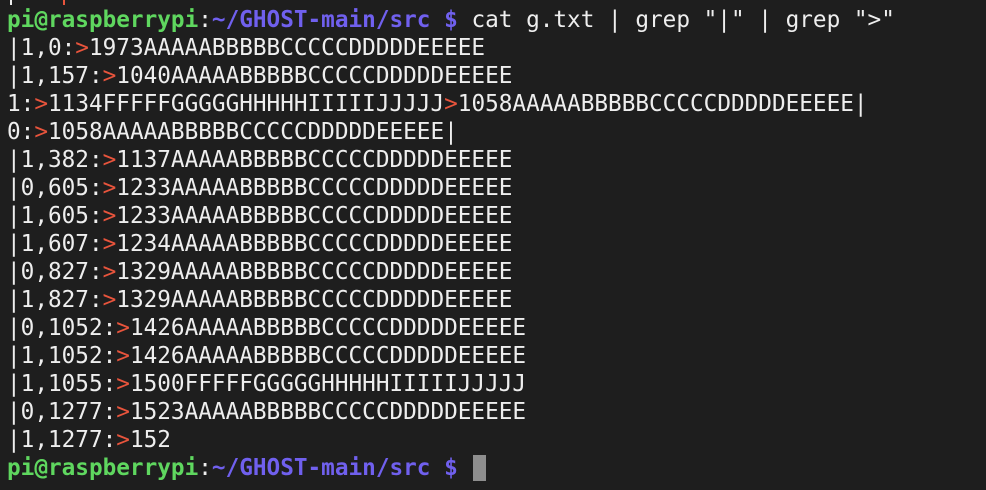 The width and height of the screenshot is (986, 490). What do you see at coordinates (496, 132) in the screenshot?
I see `output-line: 0:>1058AAAAABBBBBCCCCCDDDDDEEEEE|` at bounding box center [496, 132].